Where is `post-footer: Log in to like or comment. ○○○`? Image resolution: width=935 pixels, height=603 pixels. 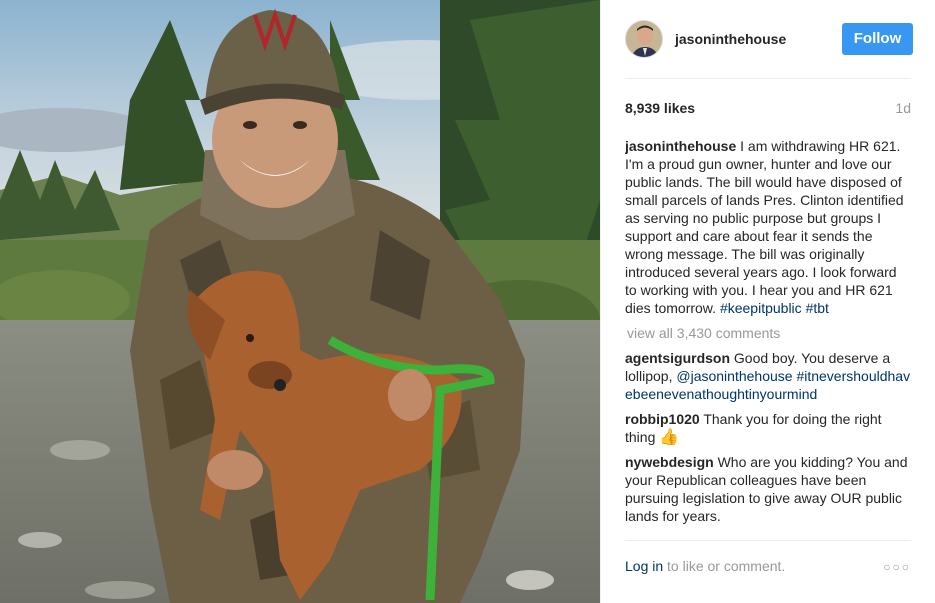
post-footer: Log in to like or comment. ○○○ is located at coordinates (768, 568).